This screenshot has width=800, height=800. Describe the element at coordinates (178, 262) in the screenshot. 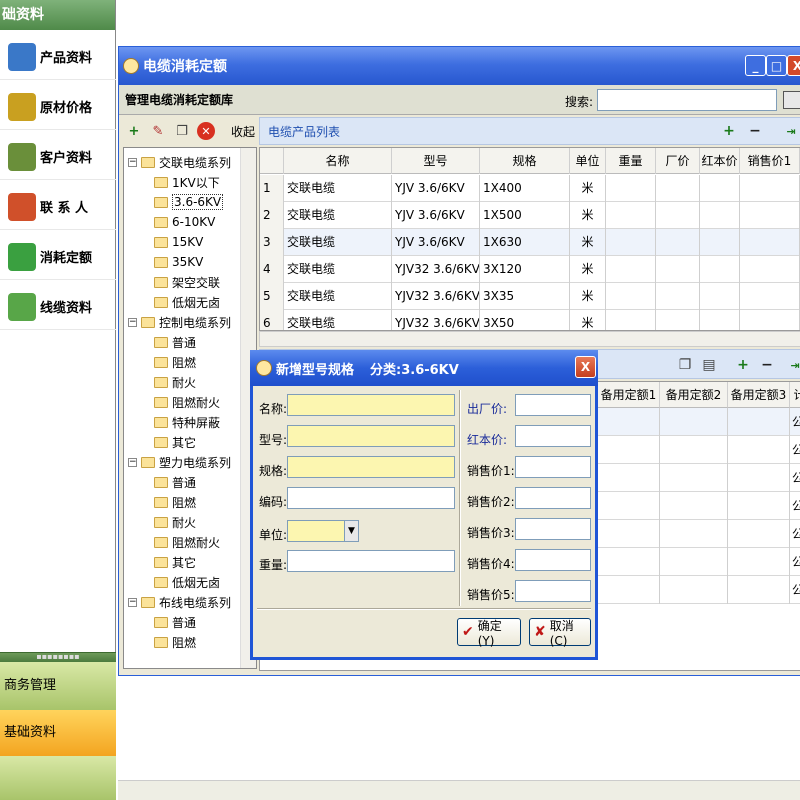

I see `tree-leaf: 35KV` at that location.